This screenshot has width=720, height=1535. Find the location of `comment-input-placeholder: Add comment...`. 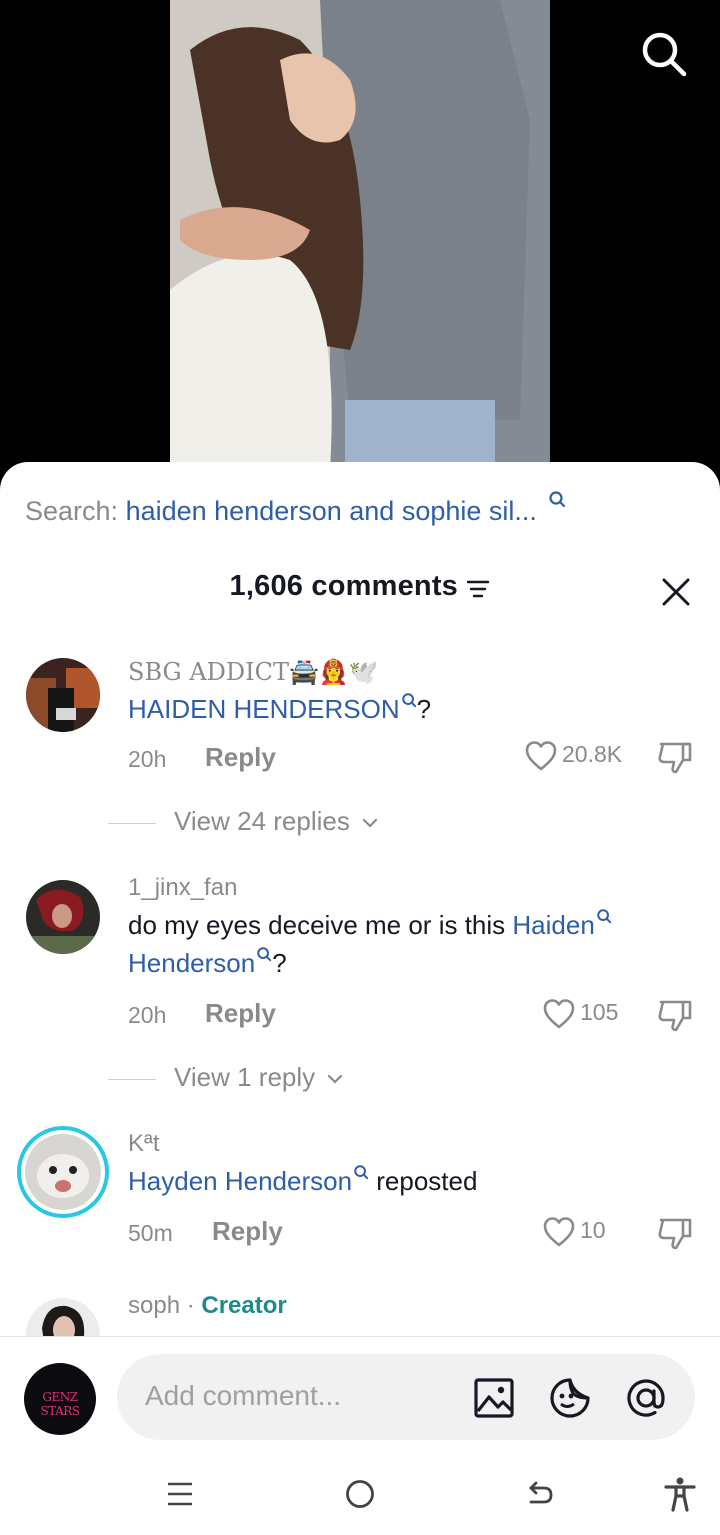

comment-input-placeholder: Add comment... is located at coordinates (243, 1395).